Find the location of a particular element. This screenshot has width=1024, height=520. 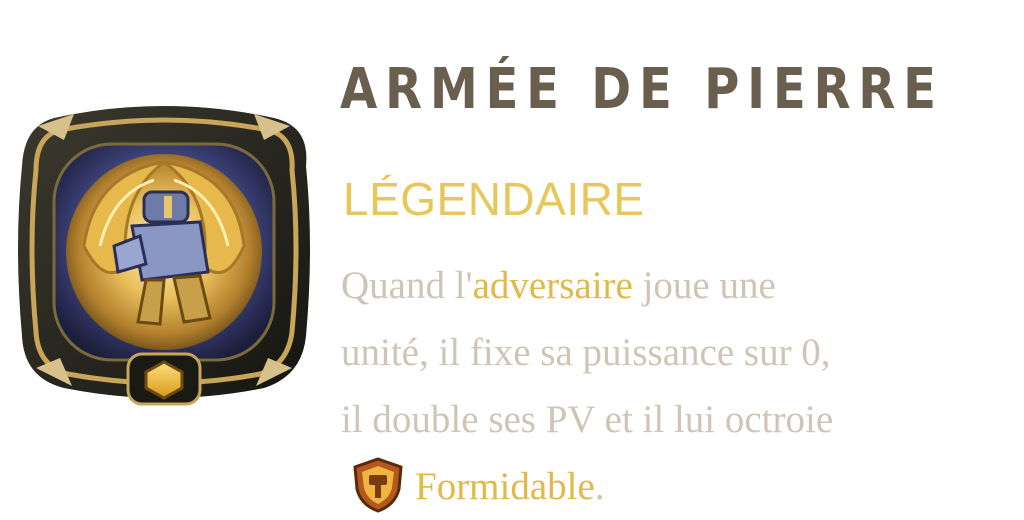

description-line-1: Quand l'adversaire joue une is located at coordinates (681, 285).